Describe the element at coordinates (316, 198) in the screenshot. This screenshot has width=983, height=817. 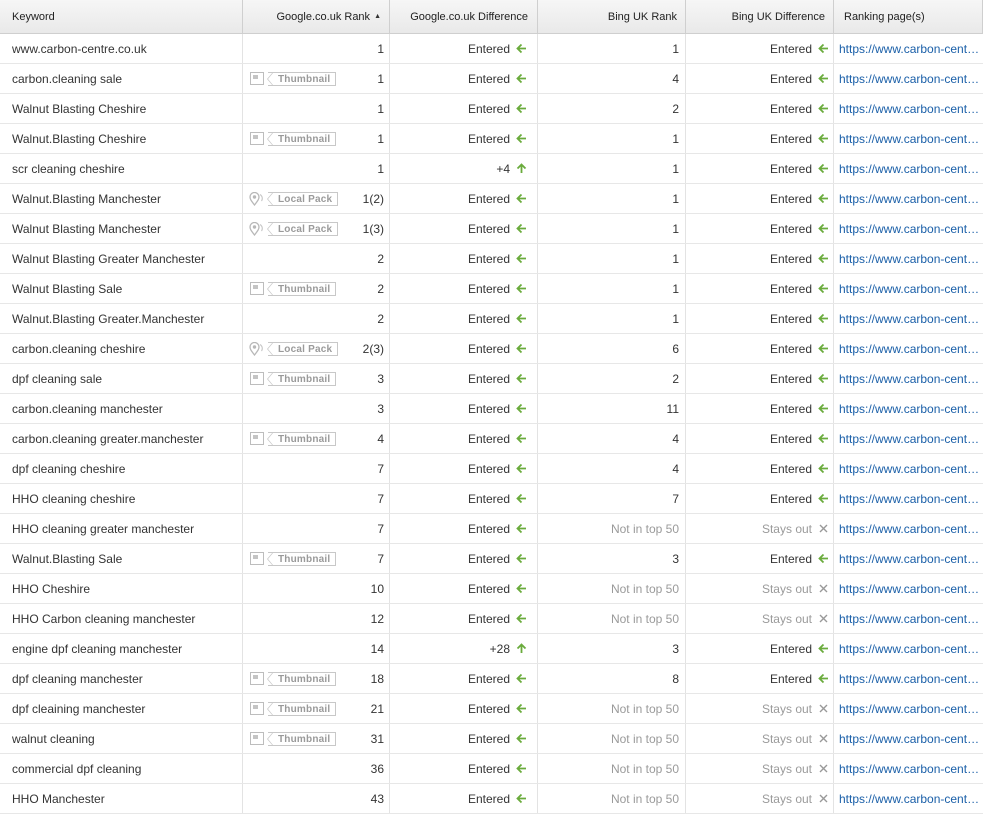
I see `google-rank-cell: Local Pack 1(2)` at that location.